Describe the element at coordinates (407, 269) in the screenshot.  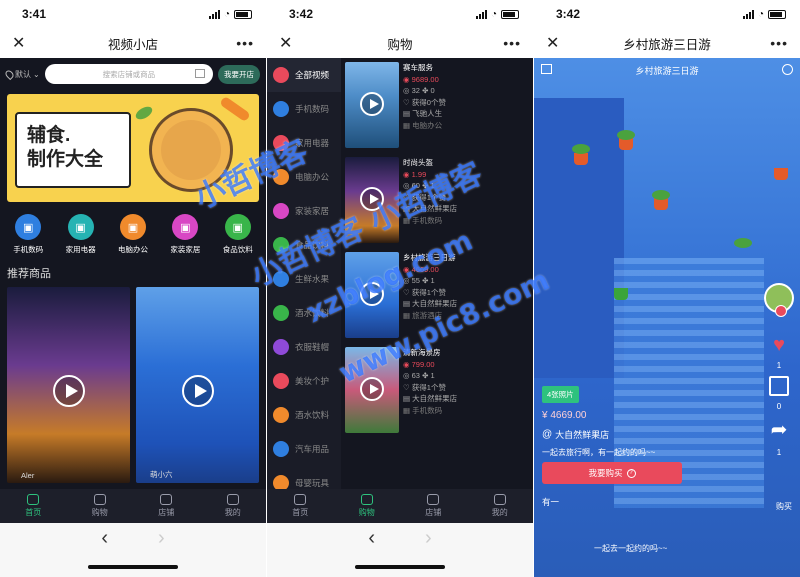
I see `line-icon: ◉` at that location.